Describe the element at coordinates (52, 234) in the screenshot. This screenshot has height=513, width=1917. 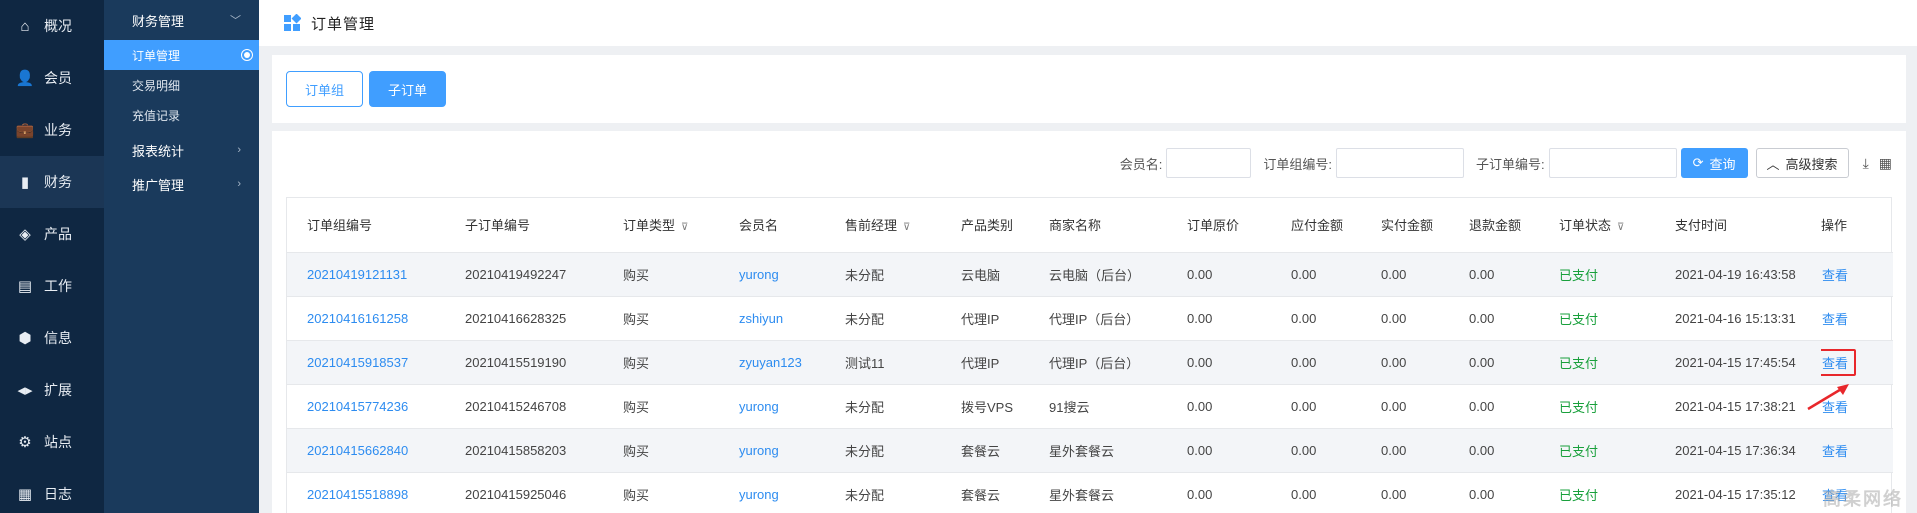
I see `sidebar-item-4: ◈ 产品` at that location.